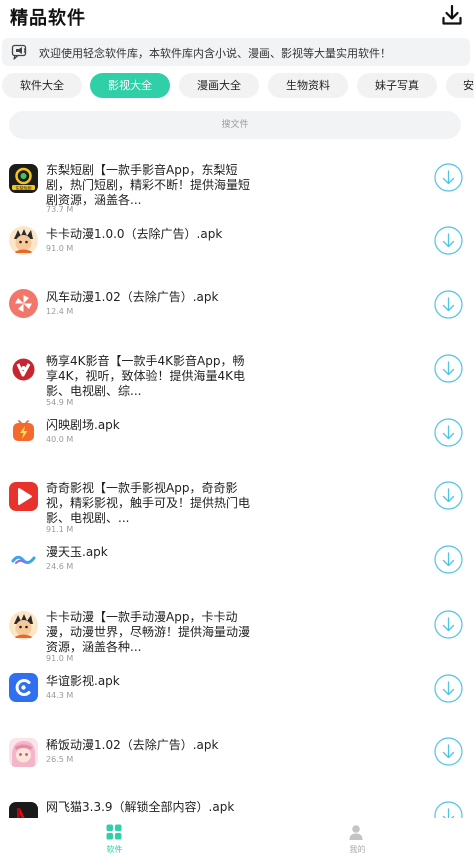 The width and height of the screenshot is (474, 858). What do you see at coordinates (237, 449) in the screenshot?
I see `list-item: 闪映剧场.apk 40.0 M` at bounding box center [237, 449].